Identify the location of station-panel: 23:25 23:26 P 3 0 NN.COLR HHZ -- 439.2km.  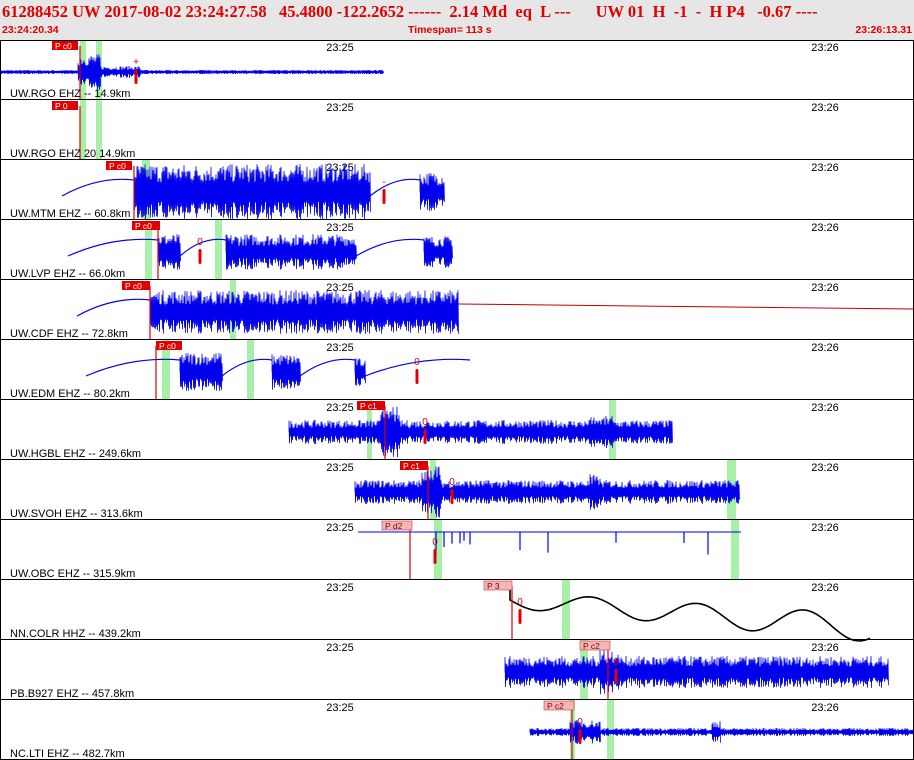
(457, 611).